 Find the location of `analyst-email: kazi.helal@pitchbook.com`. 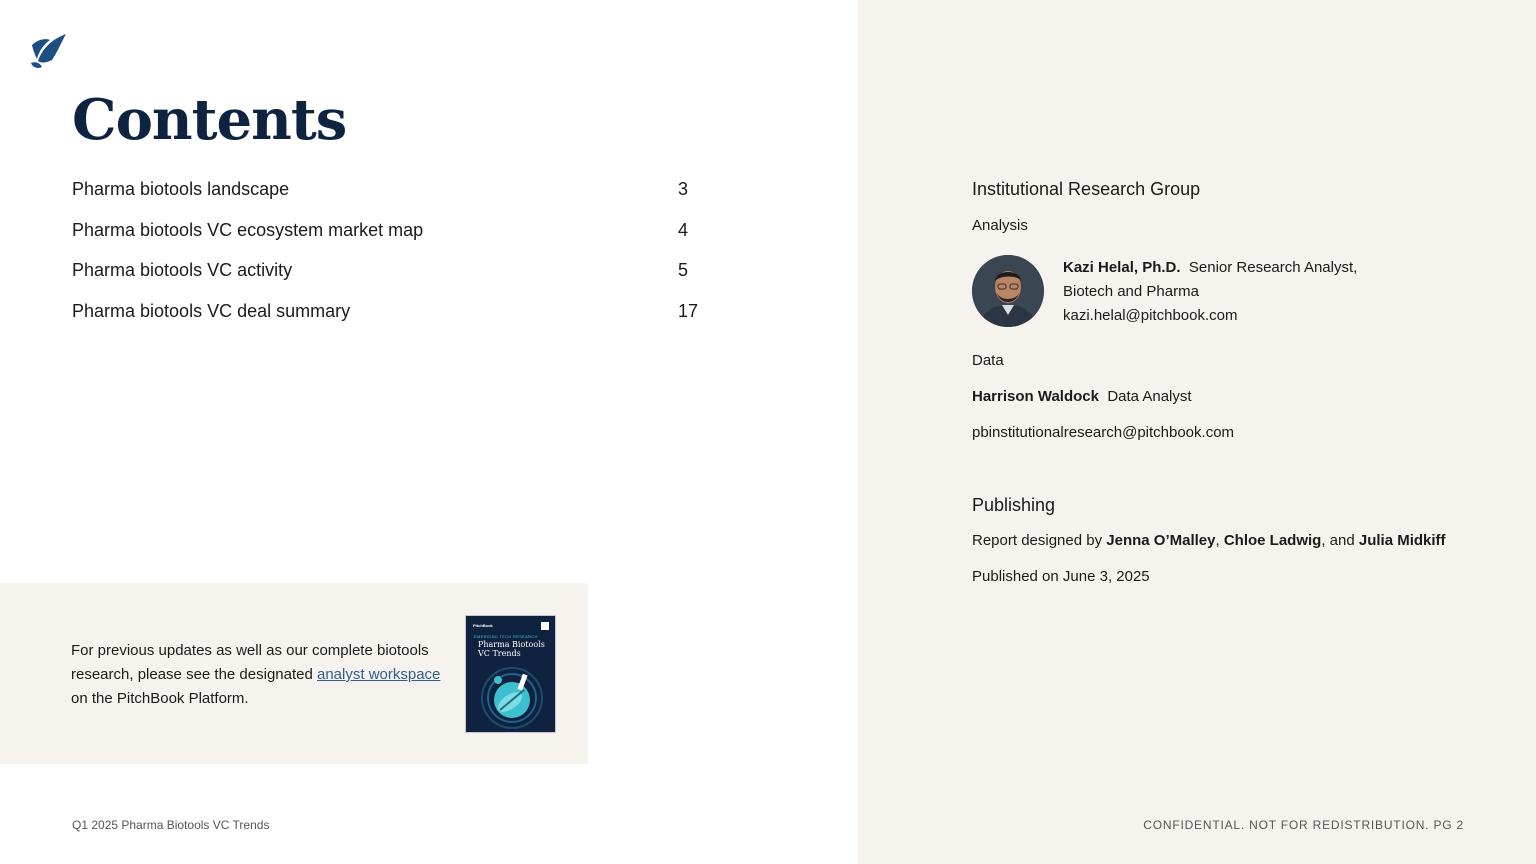

analyst-email: kazi.helal@pitchbook.com is located at coordinates (1223, 316).